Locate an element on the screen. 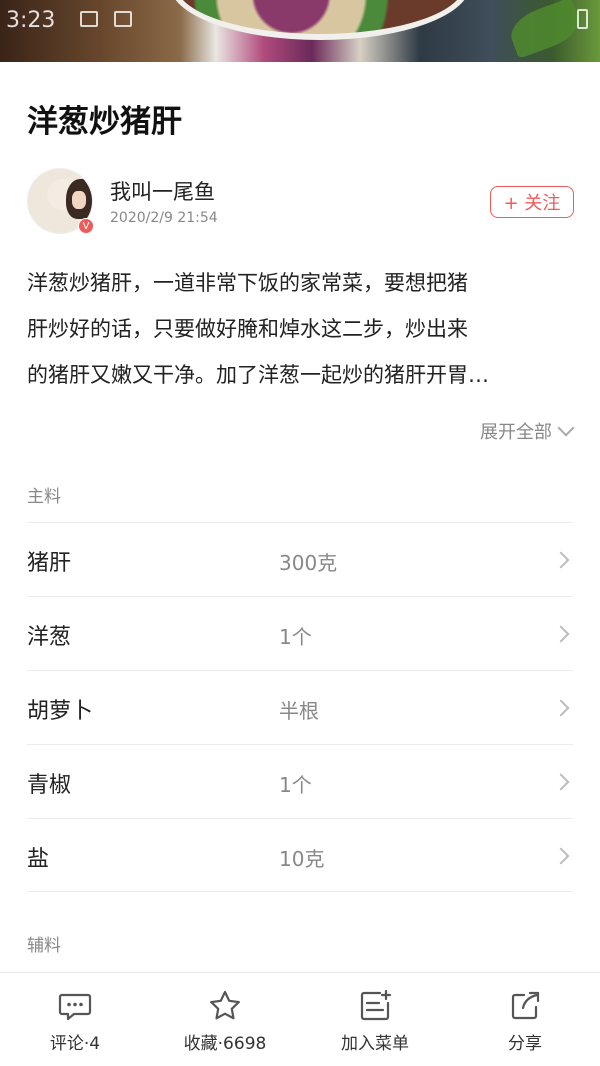 The height and width of the screenshot is (1066, 600). ingredient-row: 青椒 1个 is located at coordinates (300, 781).